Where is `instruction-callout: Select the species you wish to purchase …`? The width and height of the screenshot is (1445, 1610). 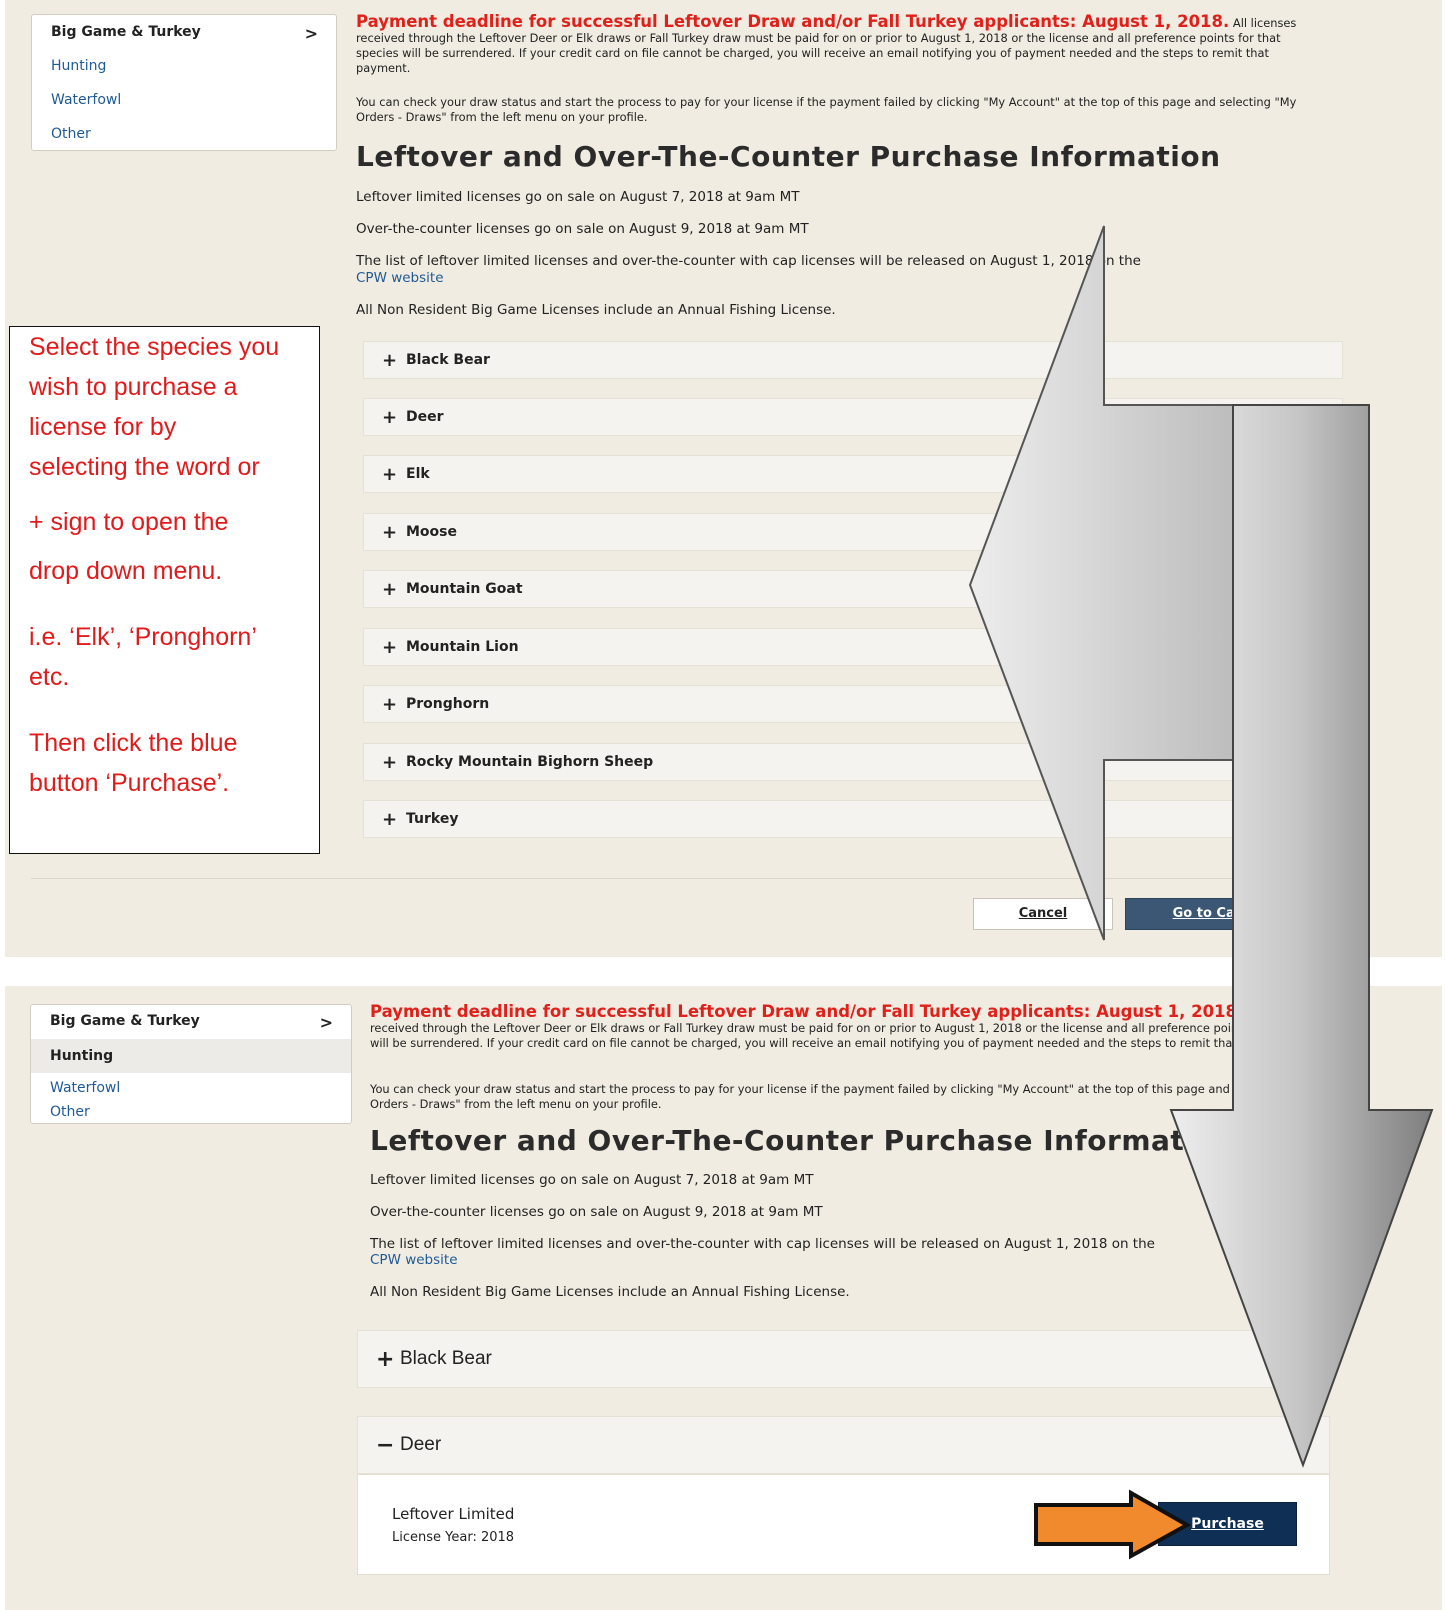
instruction-callout: Select the species you wish to purchase … is located at coordinates (164, 590).